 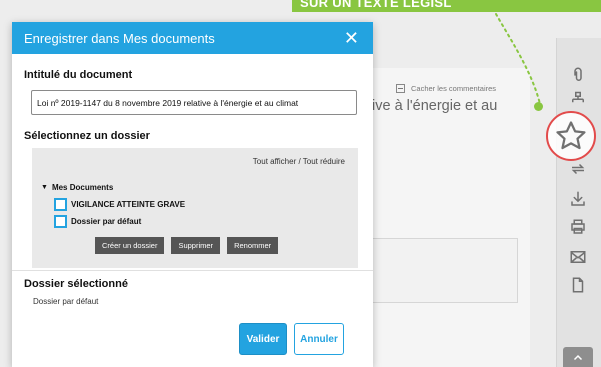 What do you see at coordinates (263, 339) in the screenshot?
I see `validate-button: Valider` at bounding box center [263, 339].